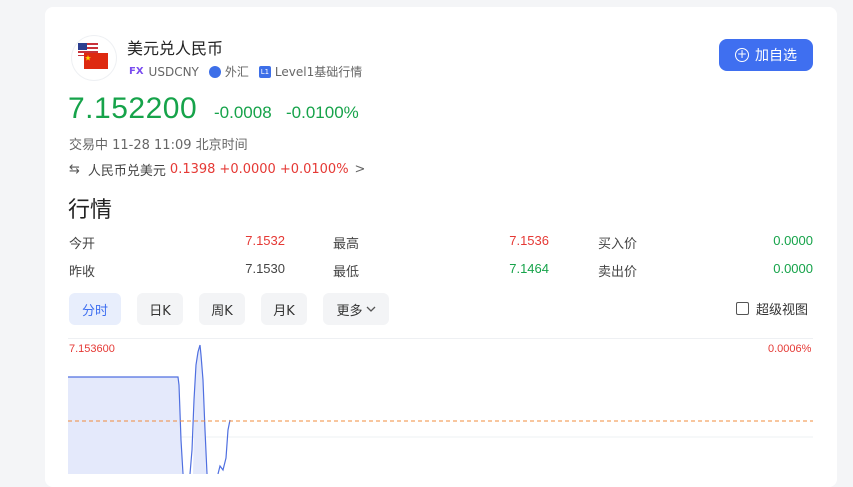 The height and width of the screenshot is (487, 853). I want to click on expand-view-icon, so click(742, 308).